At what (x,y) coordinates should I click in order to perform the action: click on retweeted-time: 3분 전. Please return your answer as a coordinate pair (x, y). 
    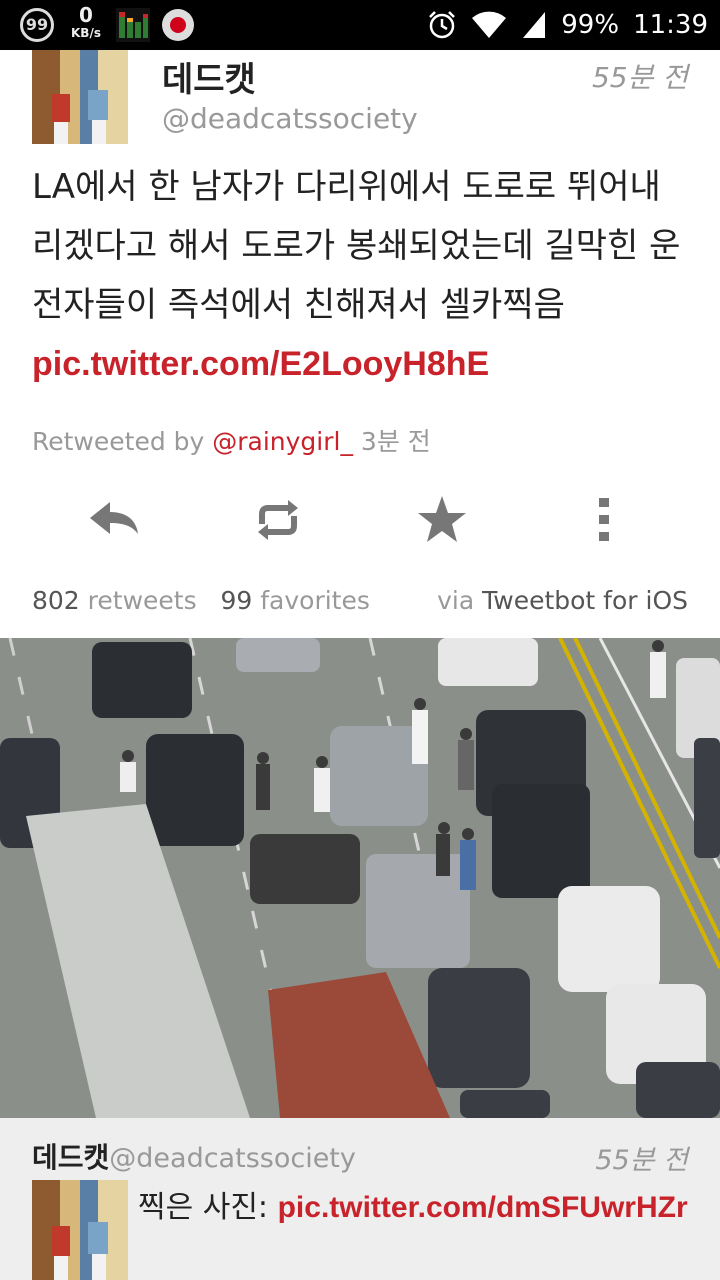
    Looking at the image, I should click on (391, 441).